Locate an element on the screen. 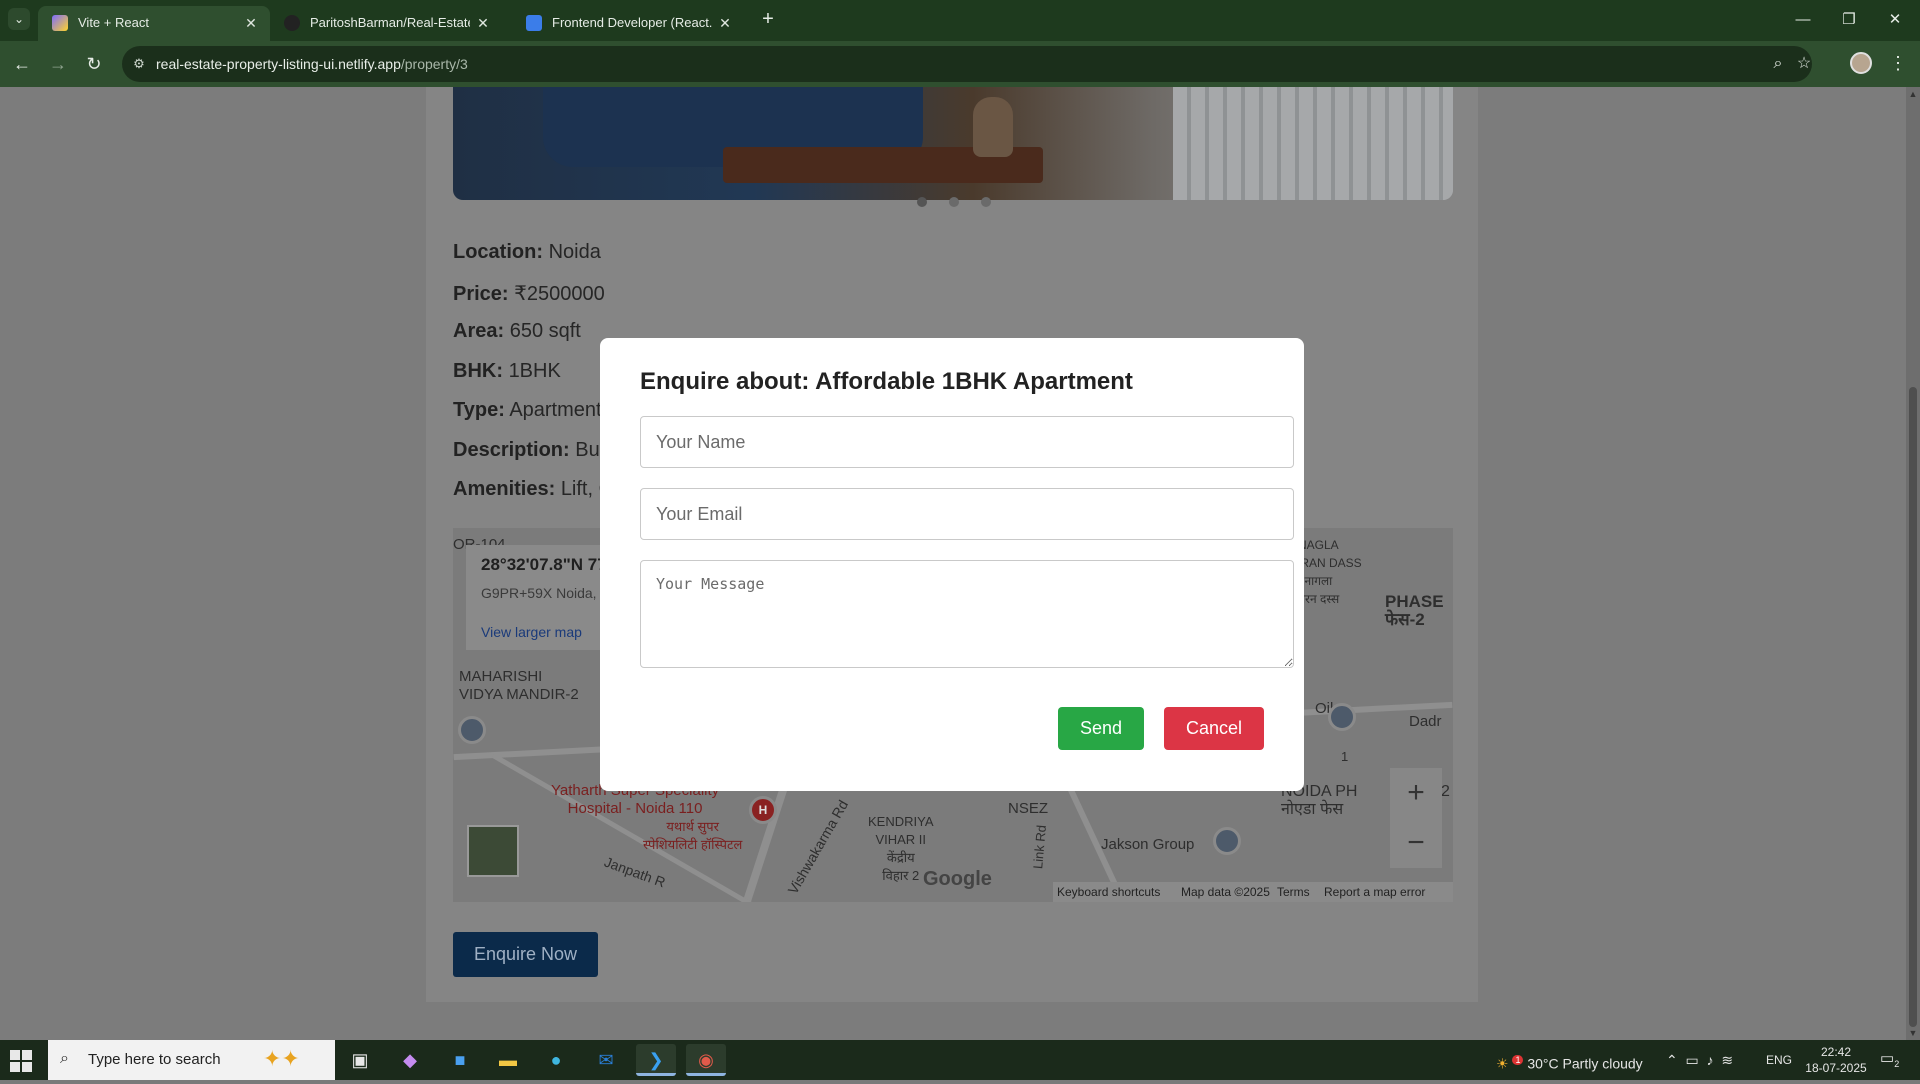  detail-amenities: Amenities: Lift, C is located at coordinates (533, 489).